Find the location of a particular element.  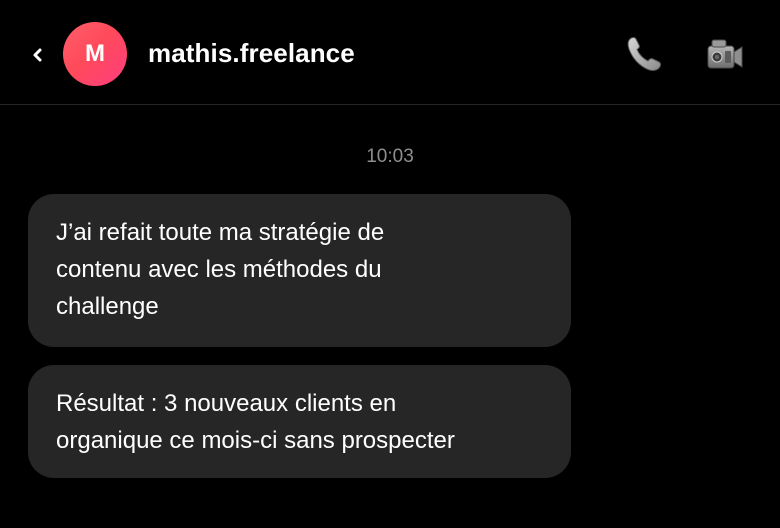

chevron-left-icon is located at coordinates (37, 55).